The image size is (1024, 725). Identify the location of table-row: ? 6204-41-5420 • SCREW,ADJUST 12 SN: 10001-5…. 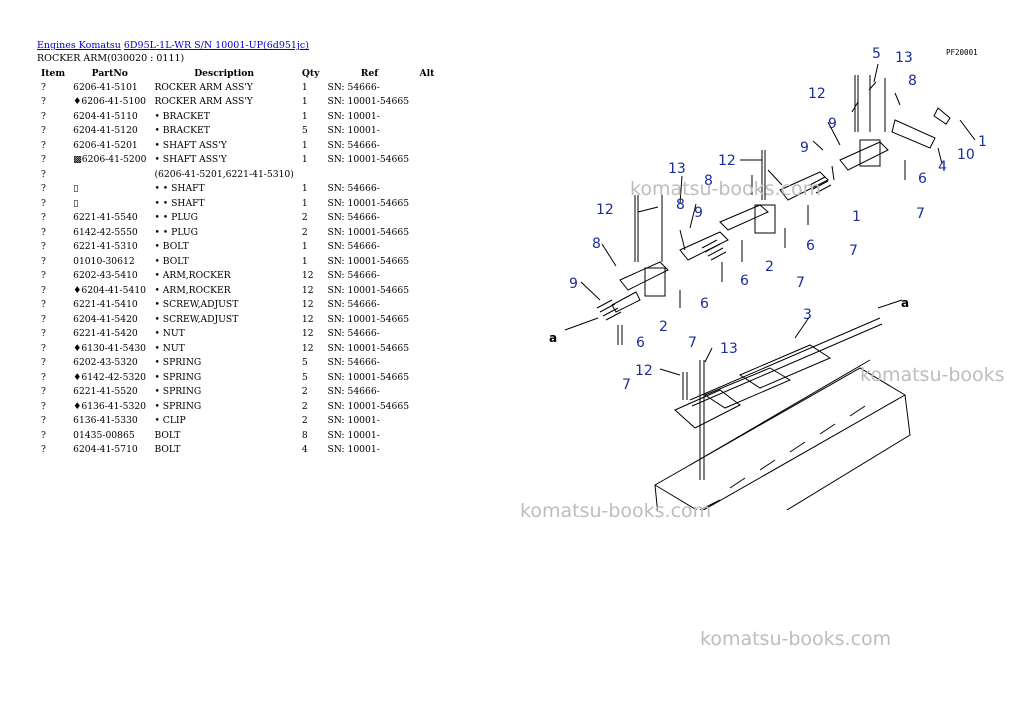
(237, 319).